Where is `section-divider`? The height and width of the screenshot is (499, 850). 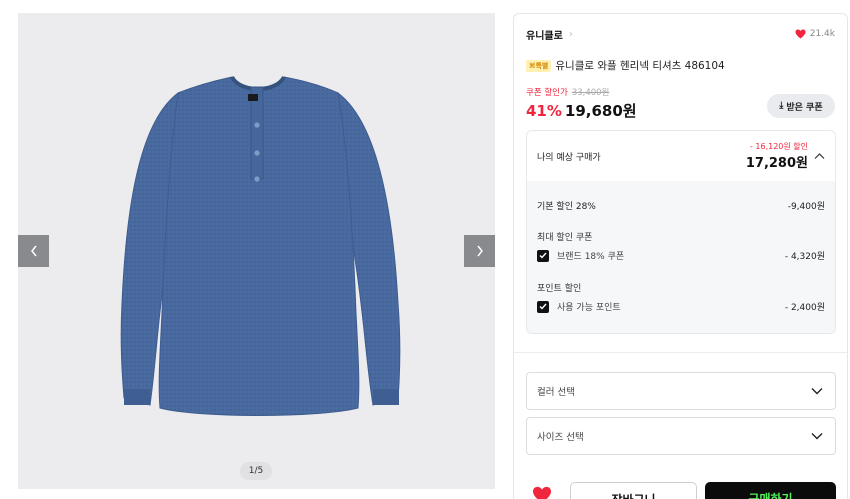 section-divider is located at coordinates (680, 352).